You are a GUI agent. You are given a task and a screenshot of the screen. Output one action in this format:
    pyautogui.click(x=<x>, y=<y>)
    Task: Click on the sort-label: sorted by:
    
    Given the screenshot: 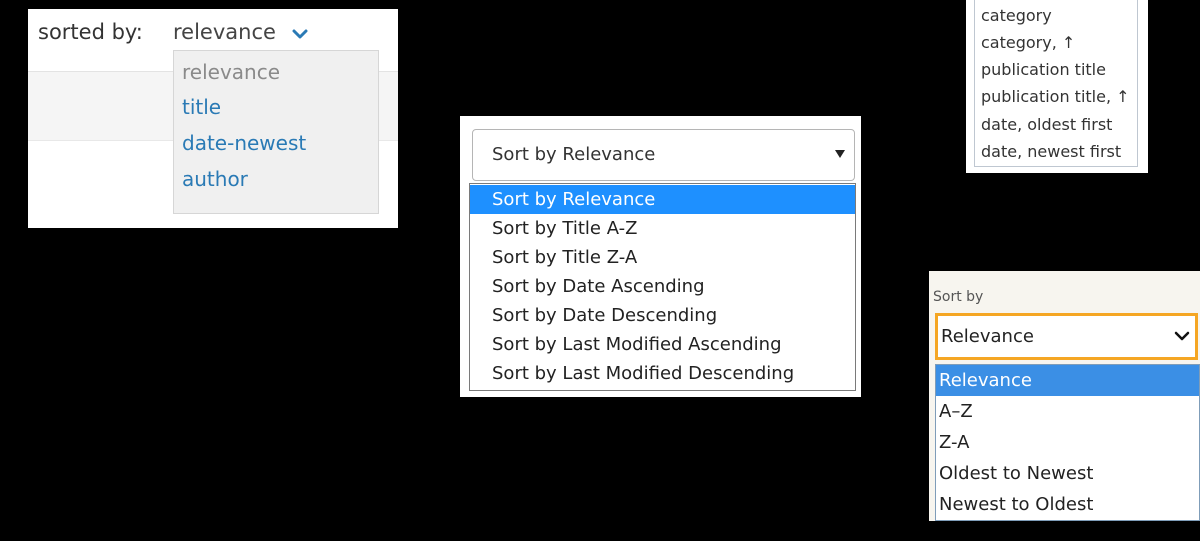 What is the action you would take?
    pyautogui.click(x=90, y=32)
    